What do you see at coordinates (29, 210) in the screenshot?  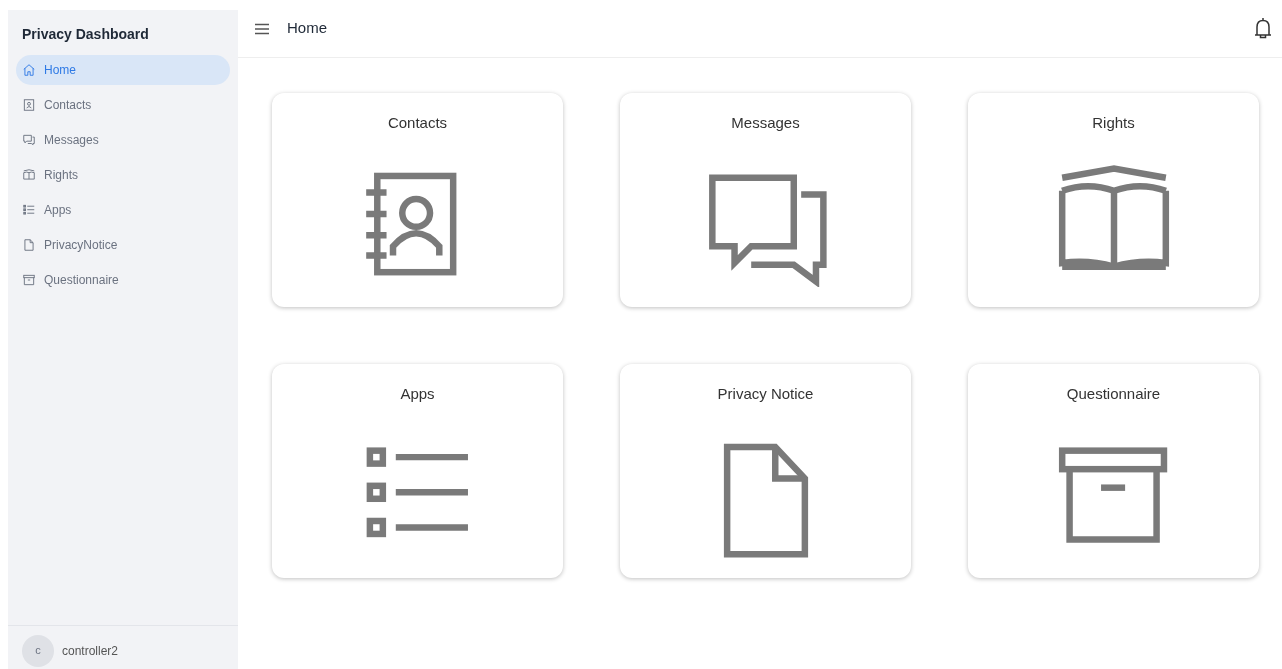 I see `list-icon` at bounding box center [29, 210].